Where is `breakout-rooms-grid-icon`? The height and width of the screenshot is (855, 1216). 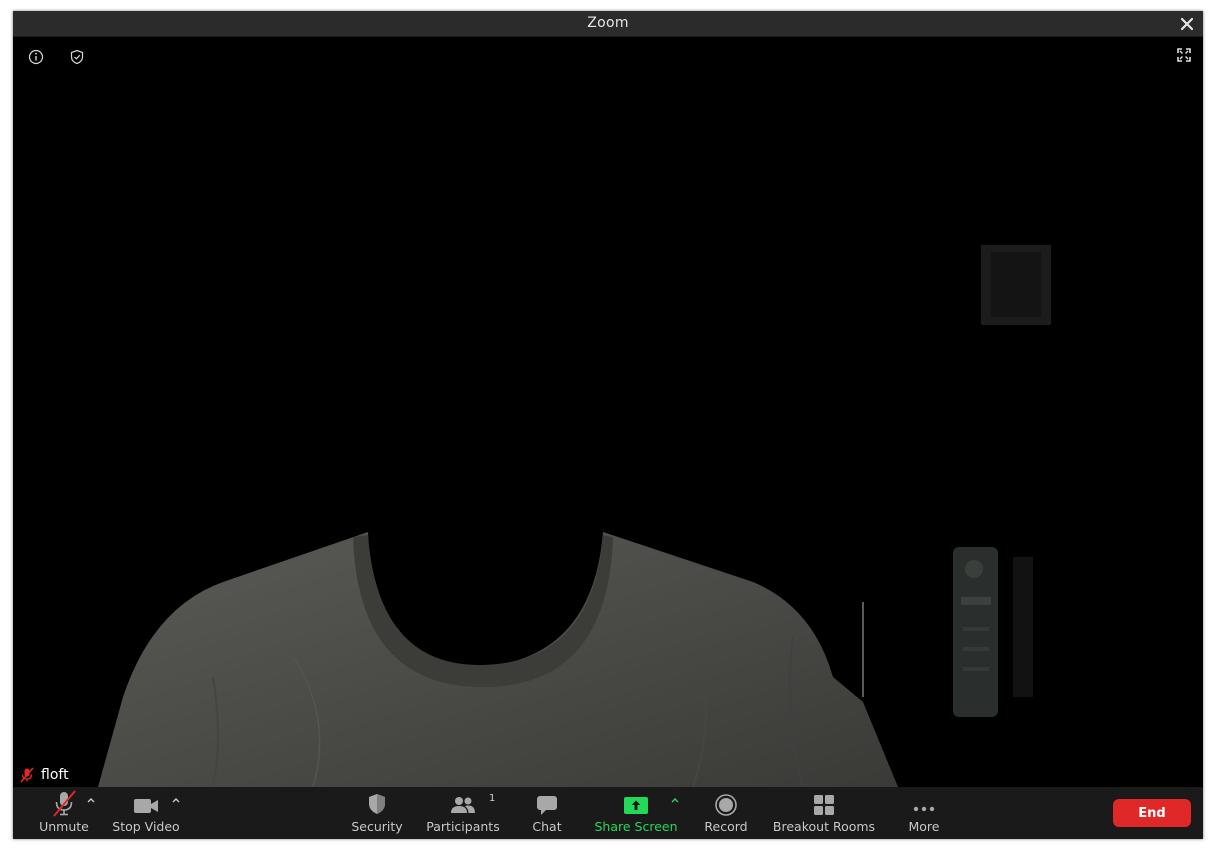 breakout-rooms-grid-icon is located at coordinates (824, 805).